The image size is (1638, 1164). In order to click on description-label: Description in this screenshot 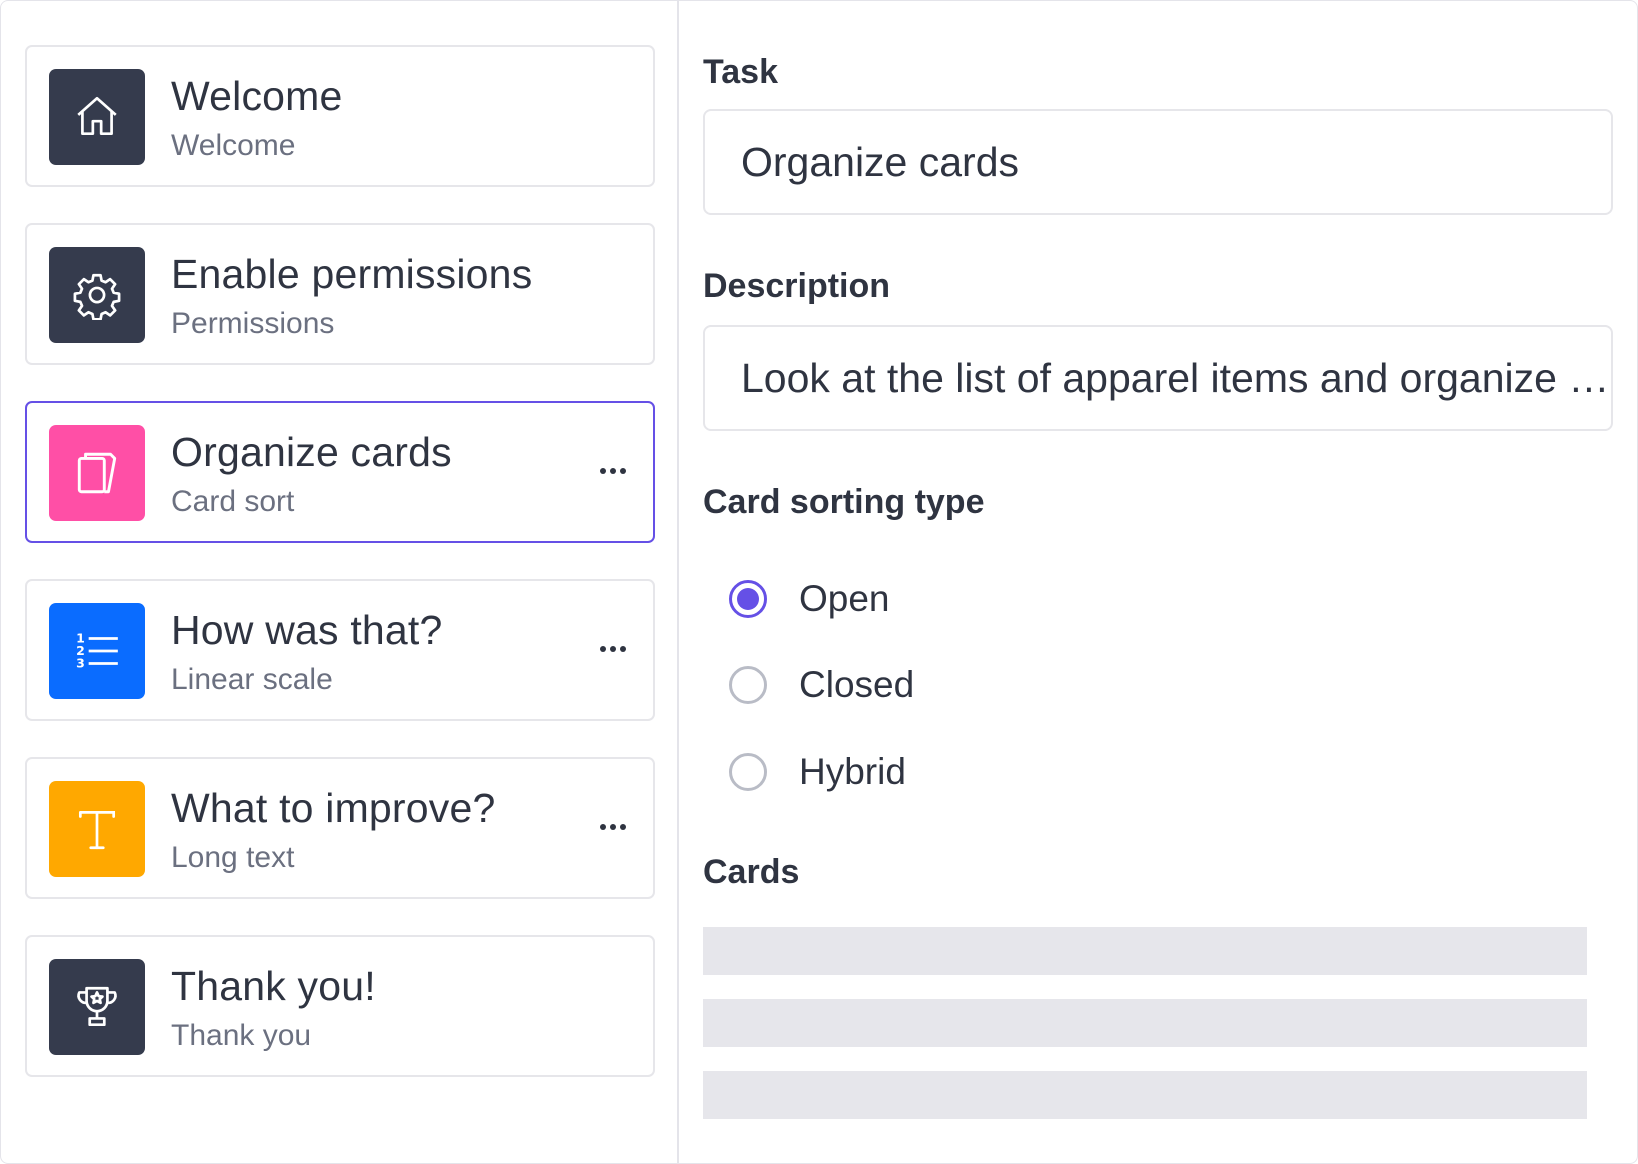, I will do `click(797, 286)`.